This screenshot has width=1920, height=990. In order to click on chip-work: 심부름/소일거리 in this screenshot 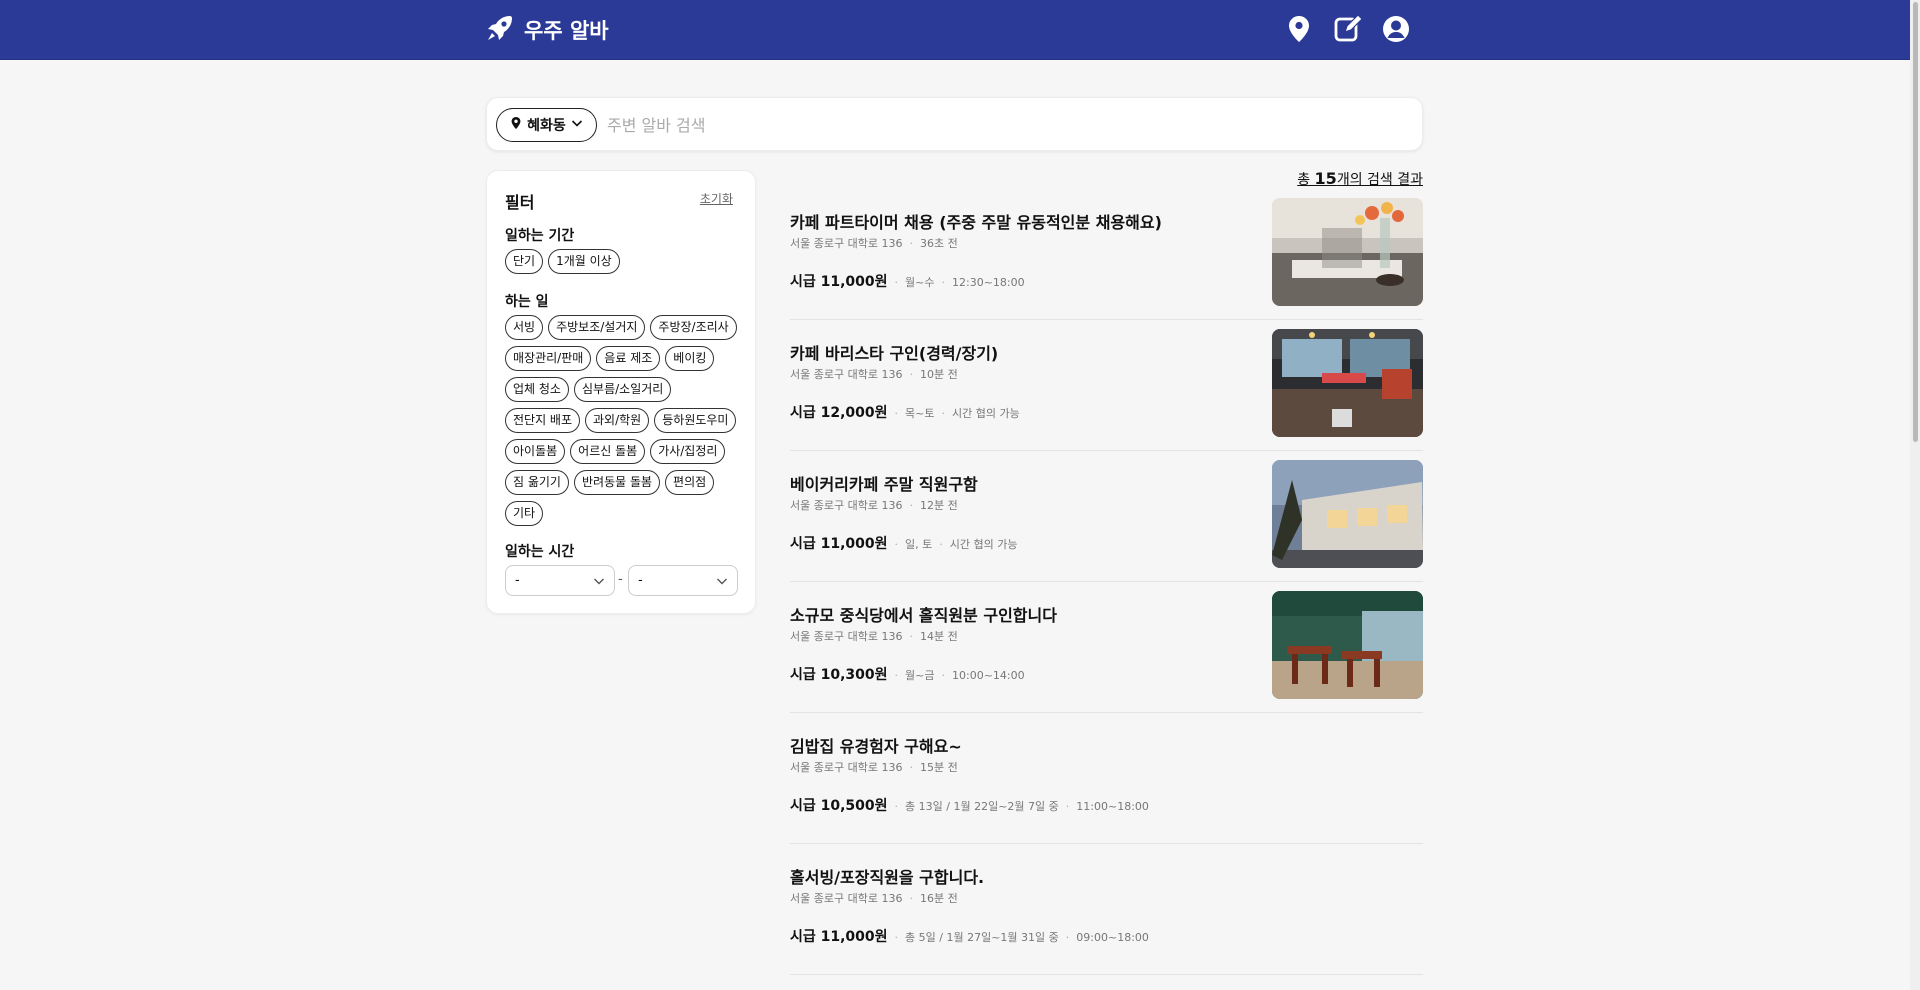, I will do `click(622, 389)`.